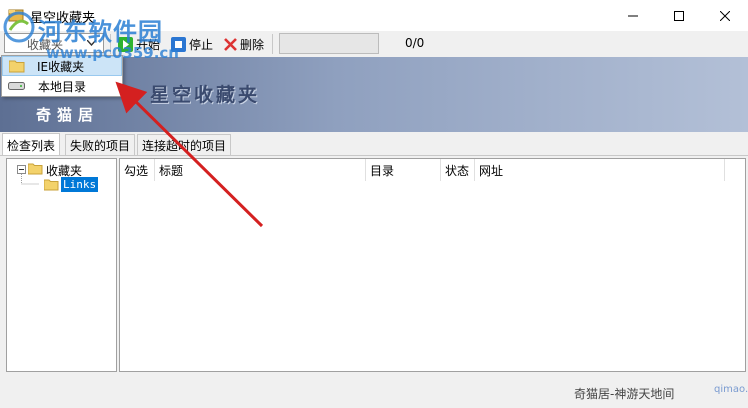 The height and width of the screenshot is (408, 748). I want to click on column-label: 勾选, so click(136, 170).